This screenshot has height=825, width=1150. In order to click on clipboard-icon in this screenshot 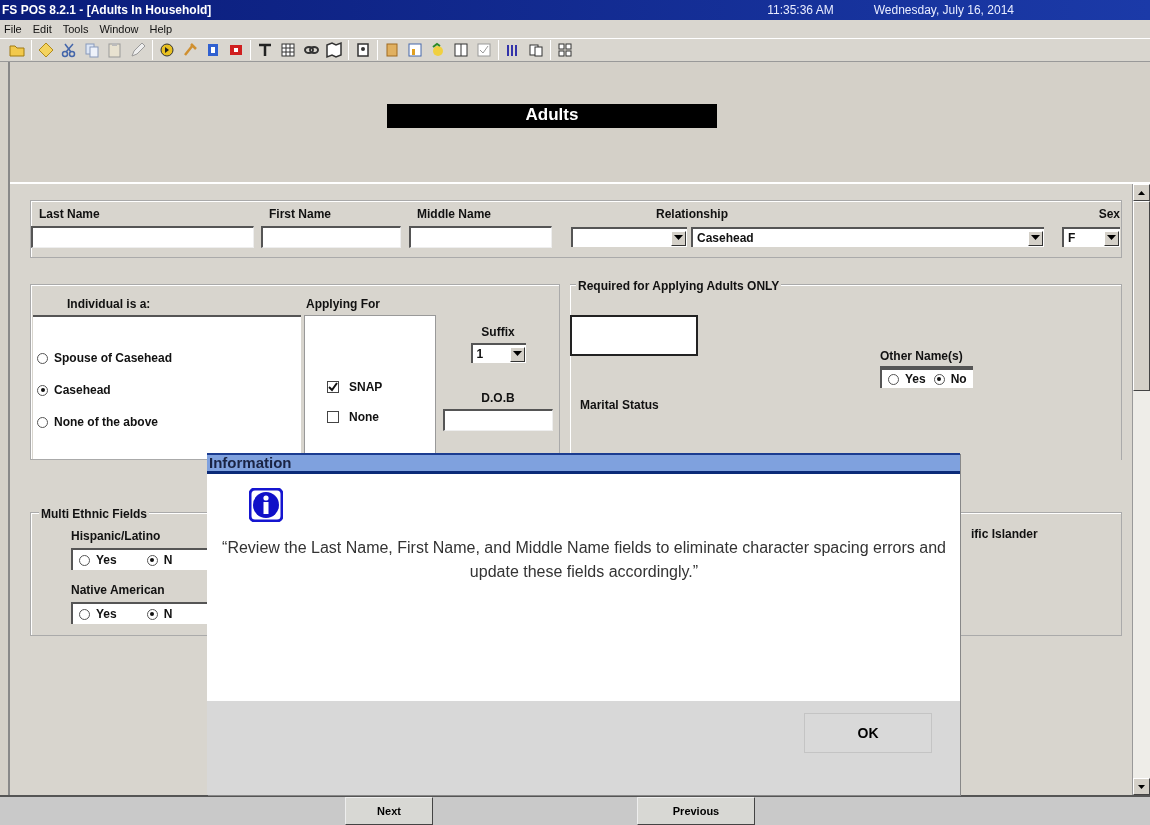, I will do `click(115, 50)`.